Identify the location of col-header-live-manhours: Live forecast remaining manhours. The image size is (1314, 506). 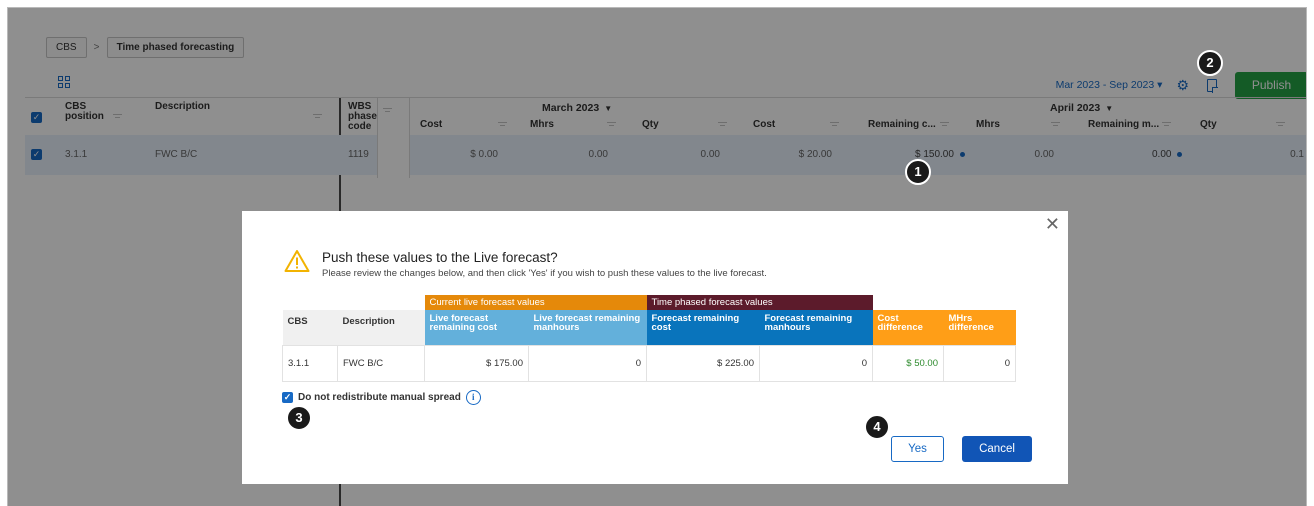
(587, 327).